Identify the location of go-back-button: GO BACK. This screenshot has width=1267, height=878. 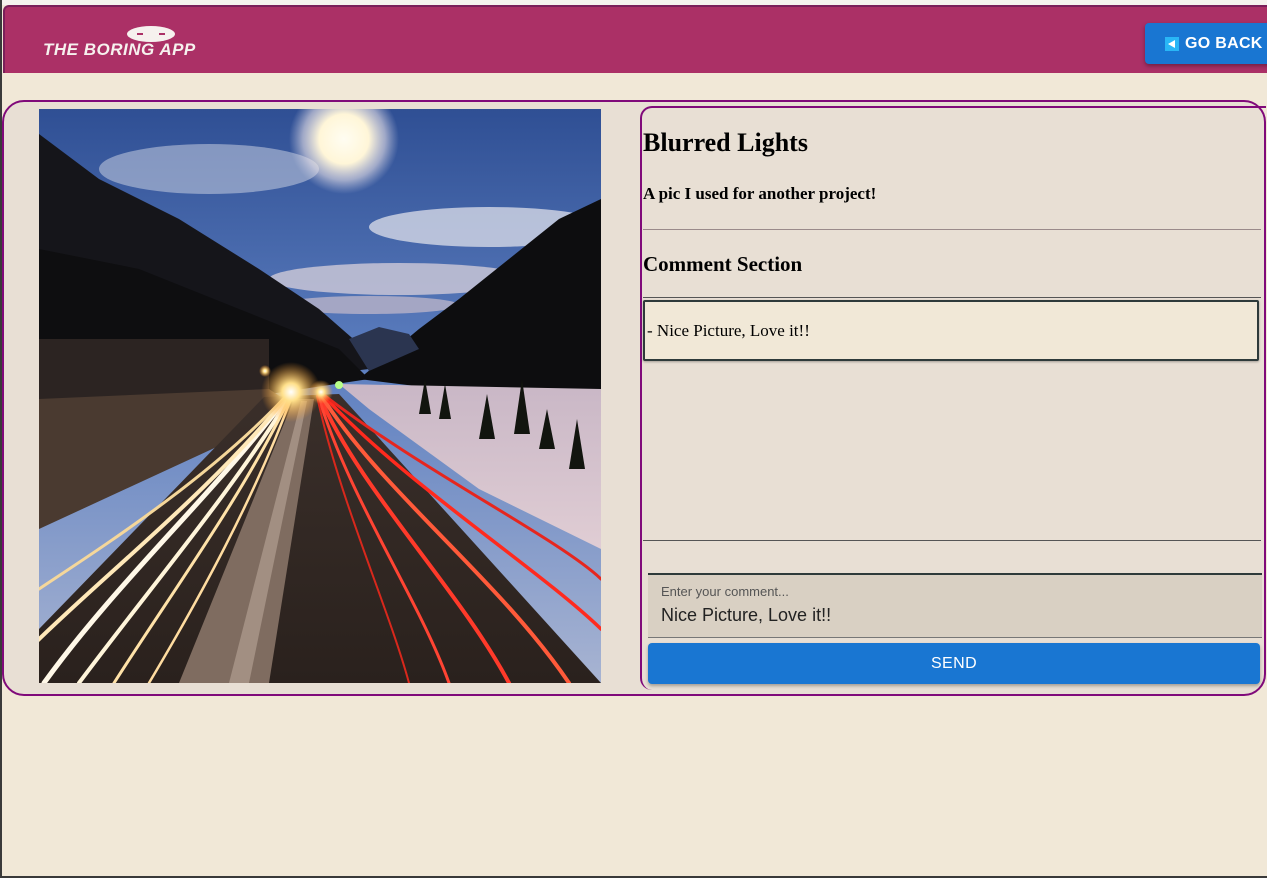
(1206, 43).